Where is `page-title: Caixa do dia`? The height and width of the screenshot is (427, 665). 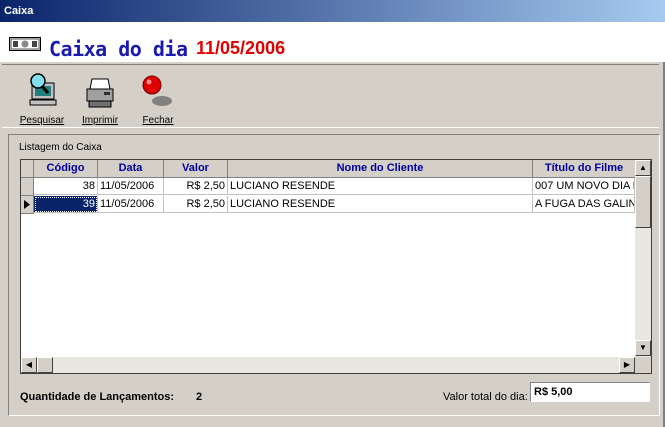 page-title: Caixa do dia is located at coordinates (118, 49).